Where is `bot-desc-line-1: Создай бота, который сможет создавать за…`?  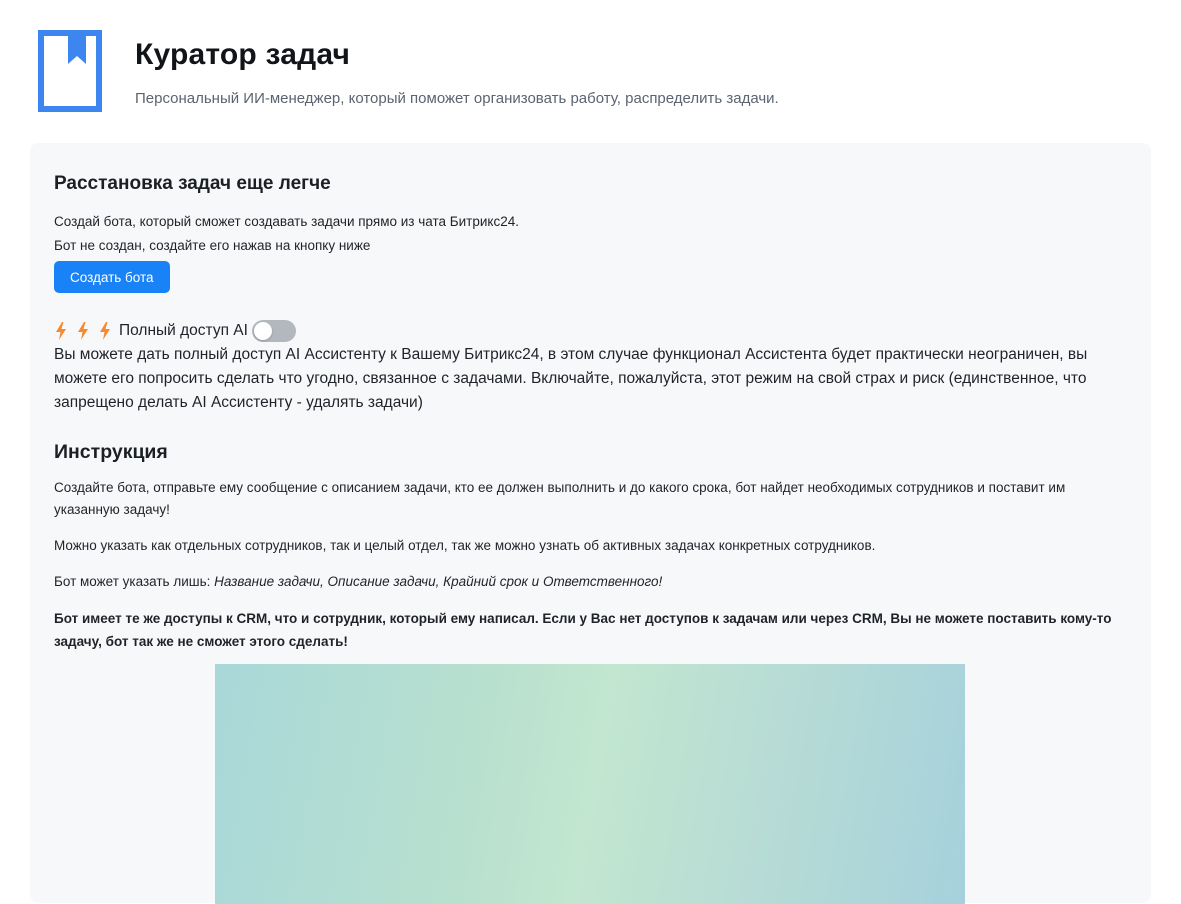 bot-desc-line-1: Создай бота, который сможет создавать за… is located at coordinates (286, 221).